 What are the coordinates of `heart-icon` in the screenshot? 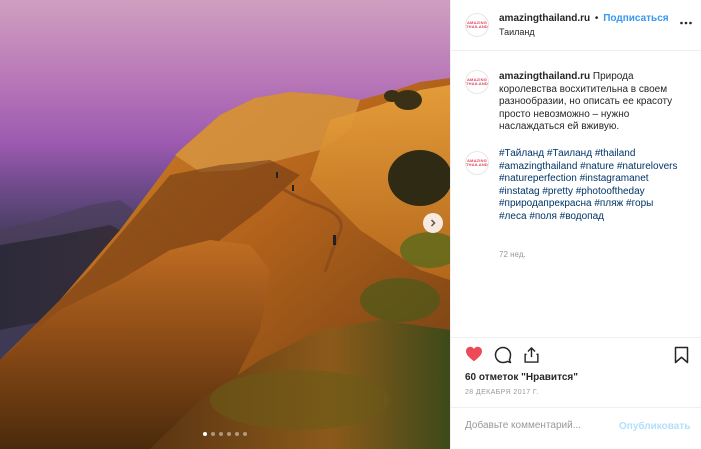 It's located at (474, 354).